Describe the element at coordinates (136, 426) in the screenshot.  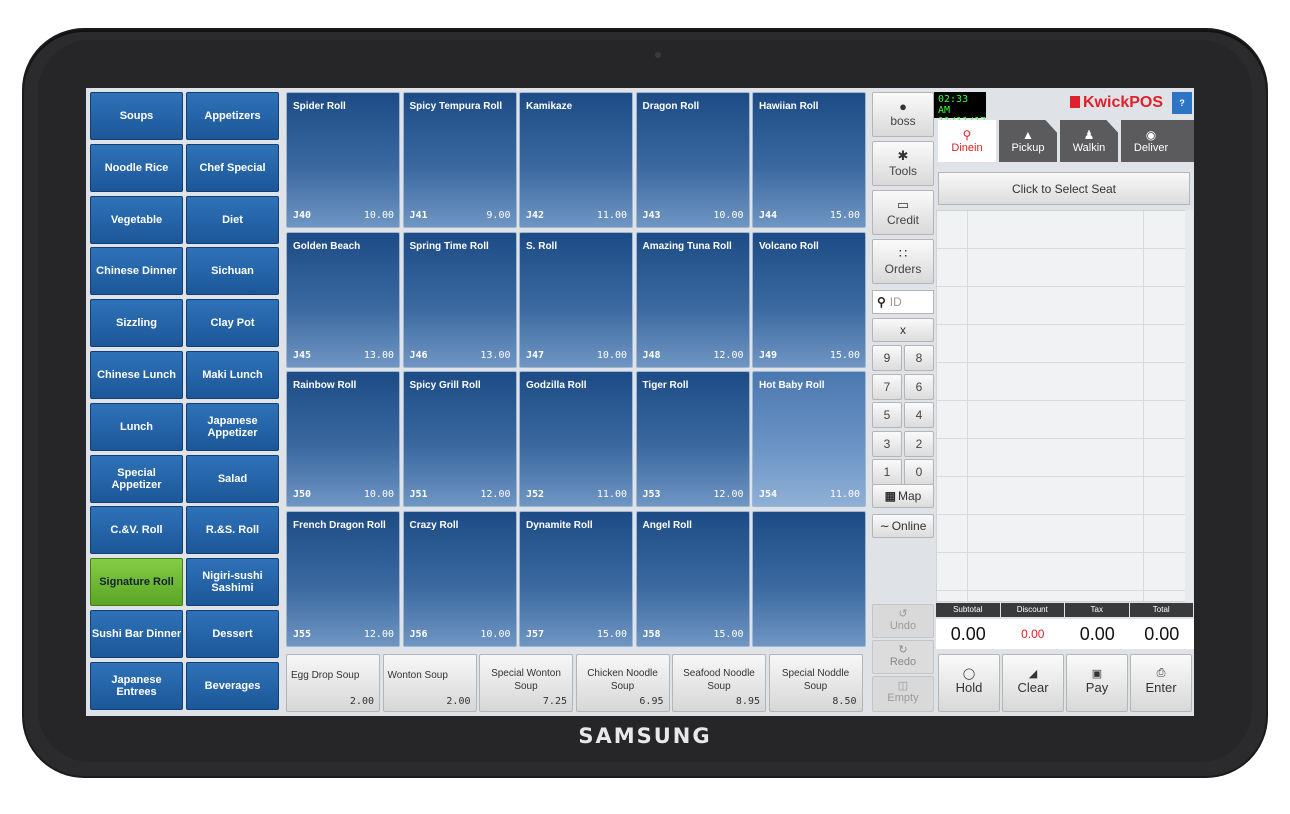
I see `category-lunch: Lunch` at that location.